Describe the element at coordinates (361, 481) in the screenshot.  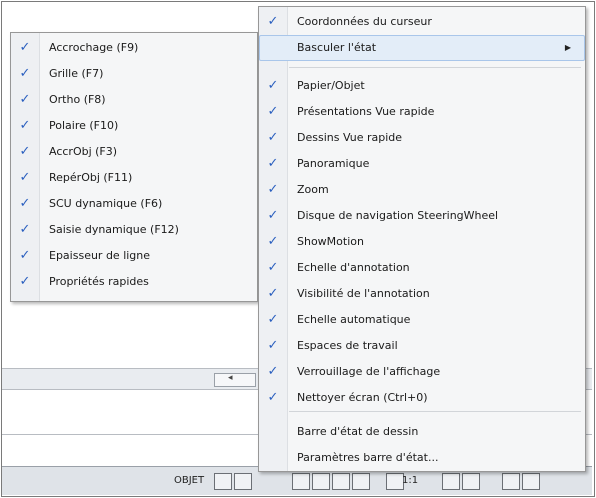
I see `showmotion-icon` at that location.